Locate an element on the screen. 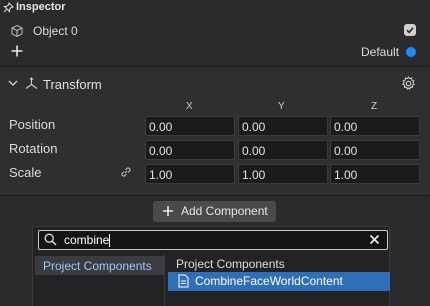 The width and height of the screenshot is (430, 306). rotation-x-field: 0.00 is located at coordinates (190, 150).